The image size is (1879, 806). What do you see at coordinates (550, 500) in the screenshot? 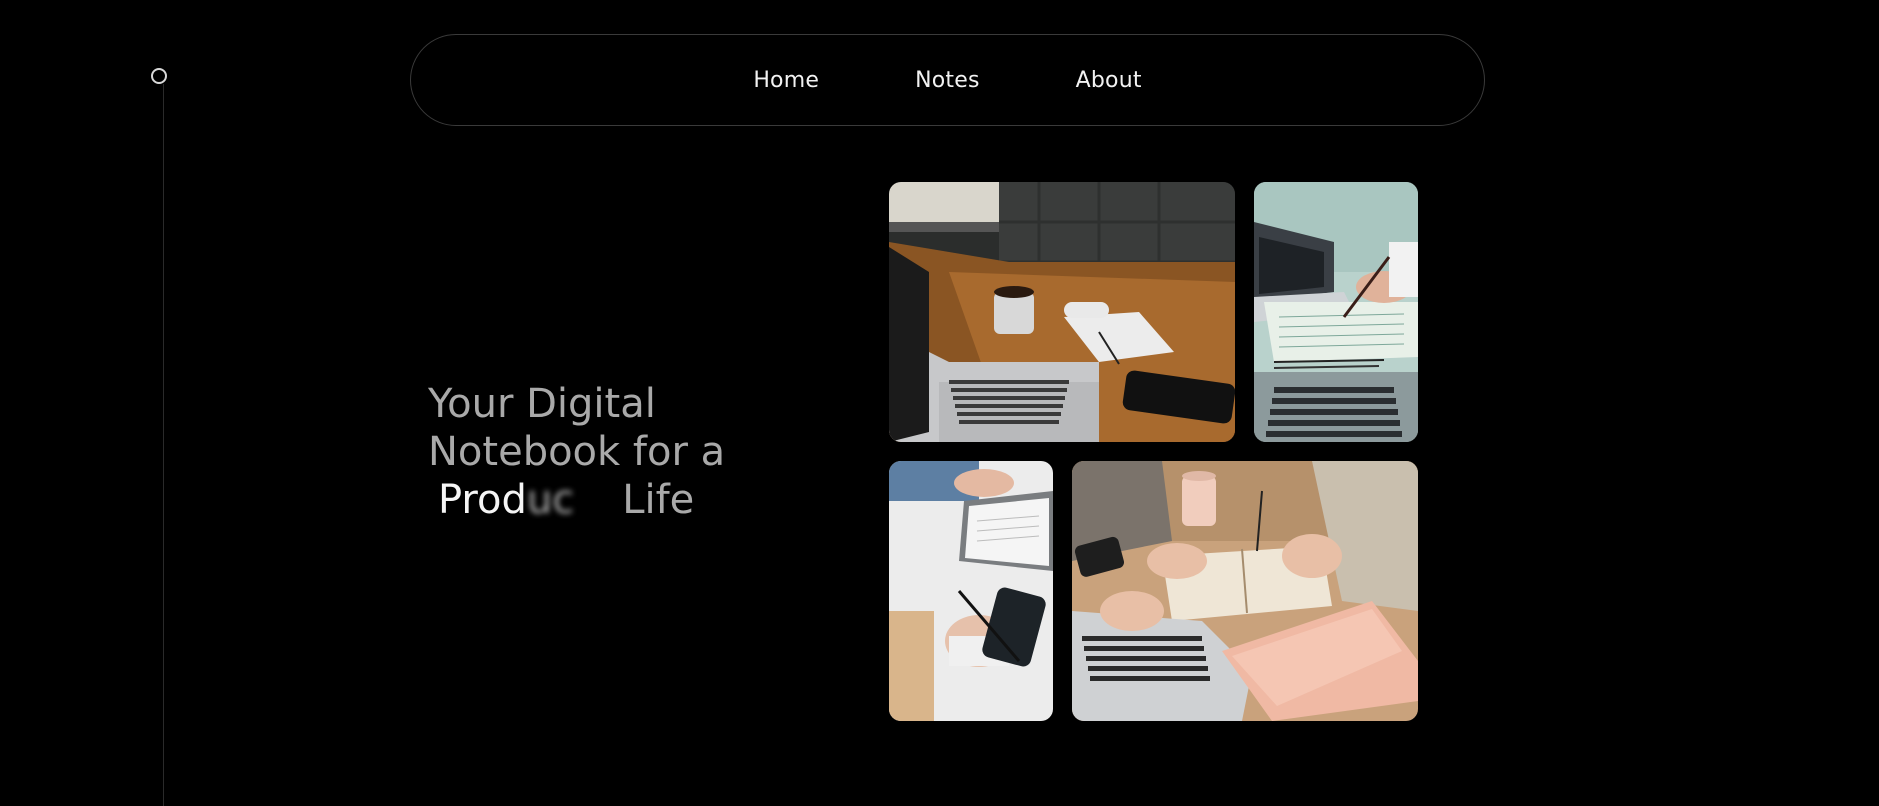
I see `hero-typed-word-fading: uc` at bounding box center [550, 500].